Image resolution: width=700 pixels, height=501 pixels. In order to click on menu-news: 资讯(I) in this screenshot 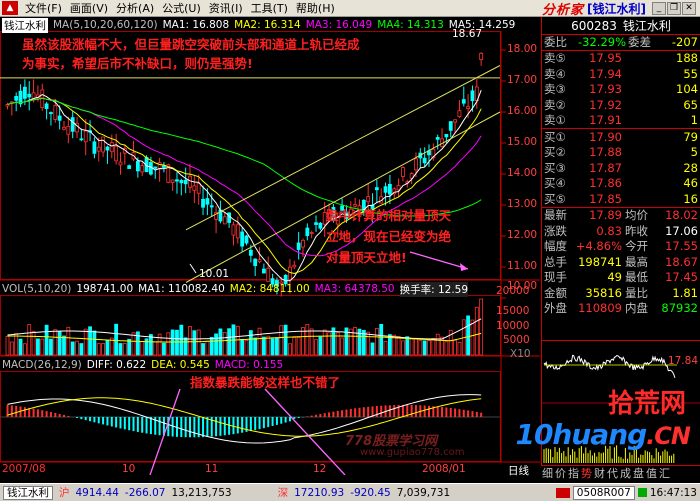, I will do `click(226, 8)`.